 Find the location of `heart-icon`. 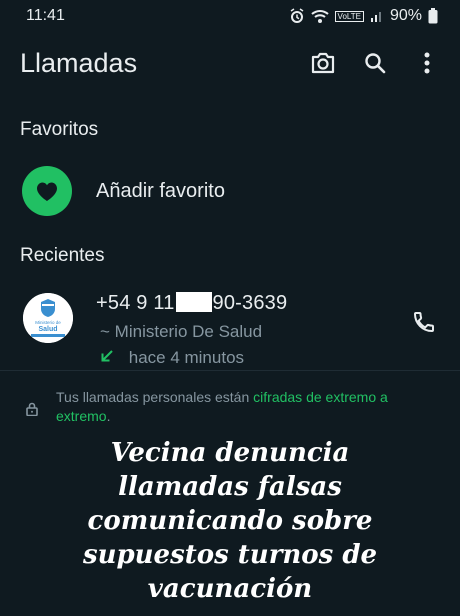

heart-icon is located at coordinates (47, 191).